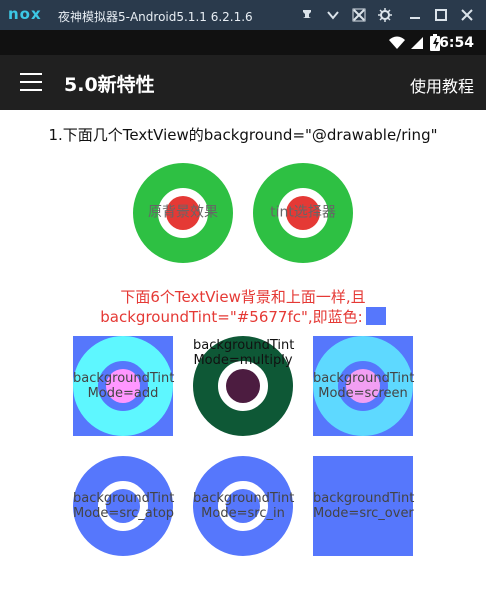 The height and width of the screenshot is (596, 486). Describe the element at coordinates (231, 317) in the screenshot. I see `tint-note-line2: backgroundTint="#5677fc",即蓝色:` at that location.